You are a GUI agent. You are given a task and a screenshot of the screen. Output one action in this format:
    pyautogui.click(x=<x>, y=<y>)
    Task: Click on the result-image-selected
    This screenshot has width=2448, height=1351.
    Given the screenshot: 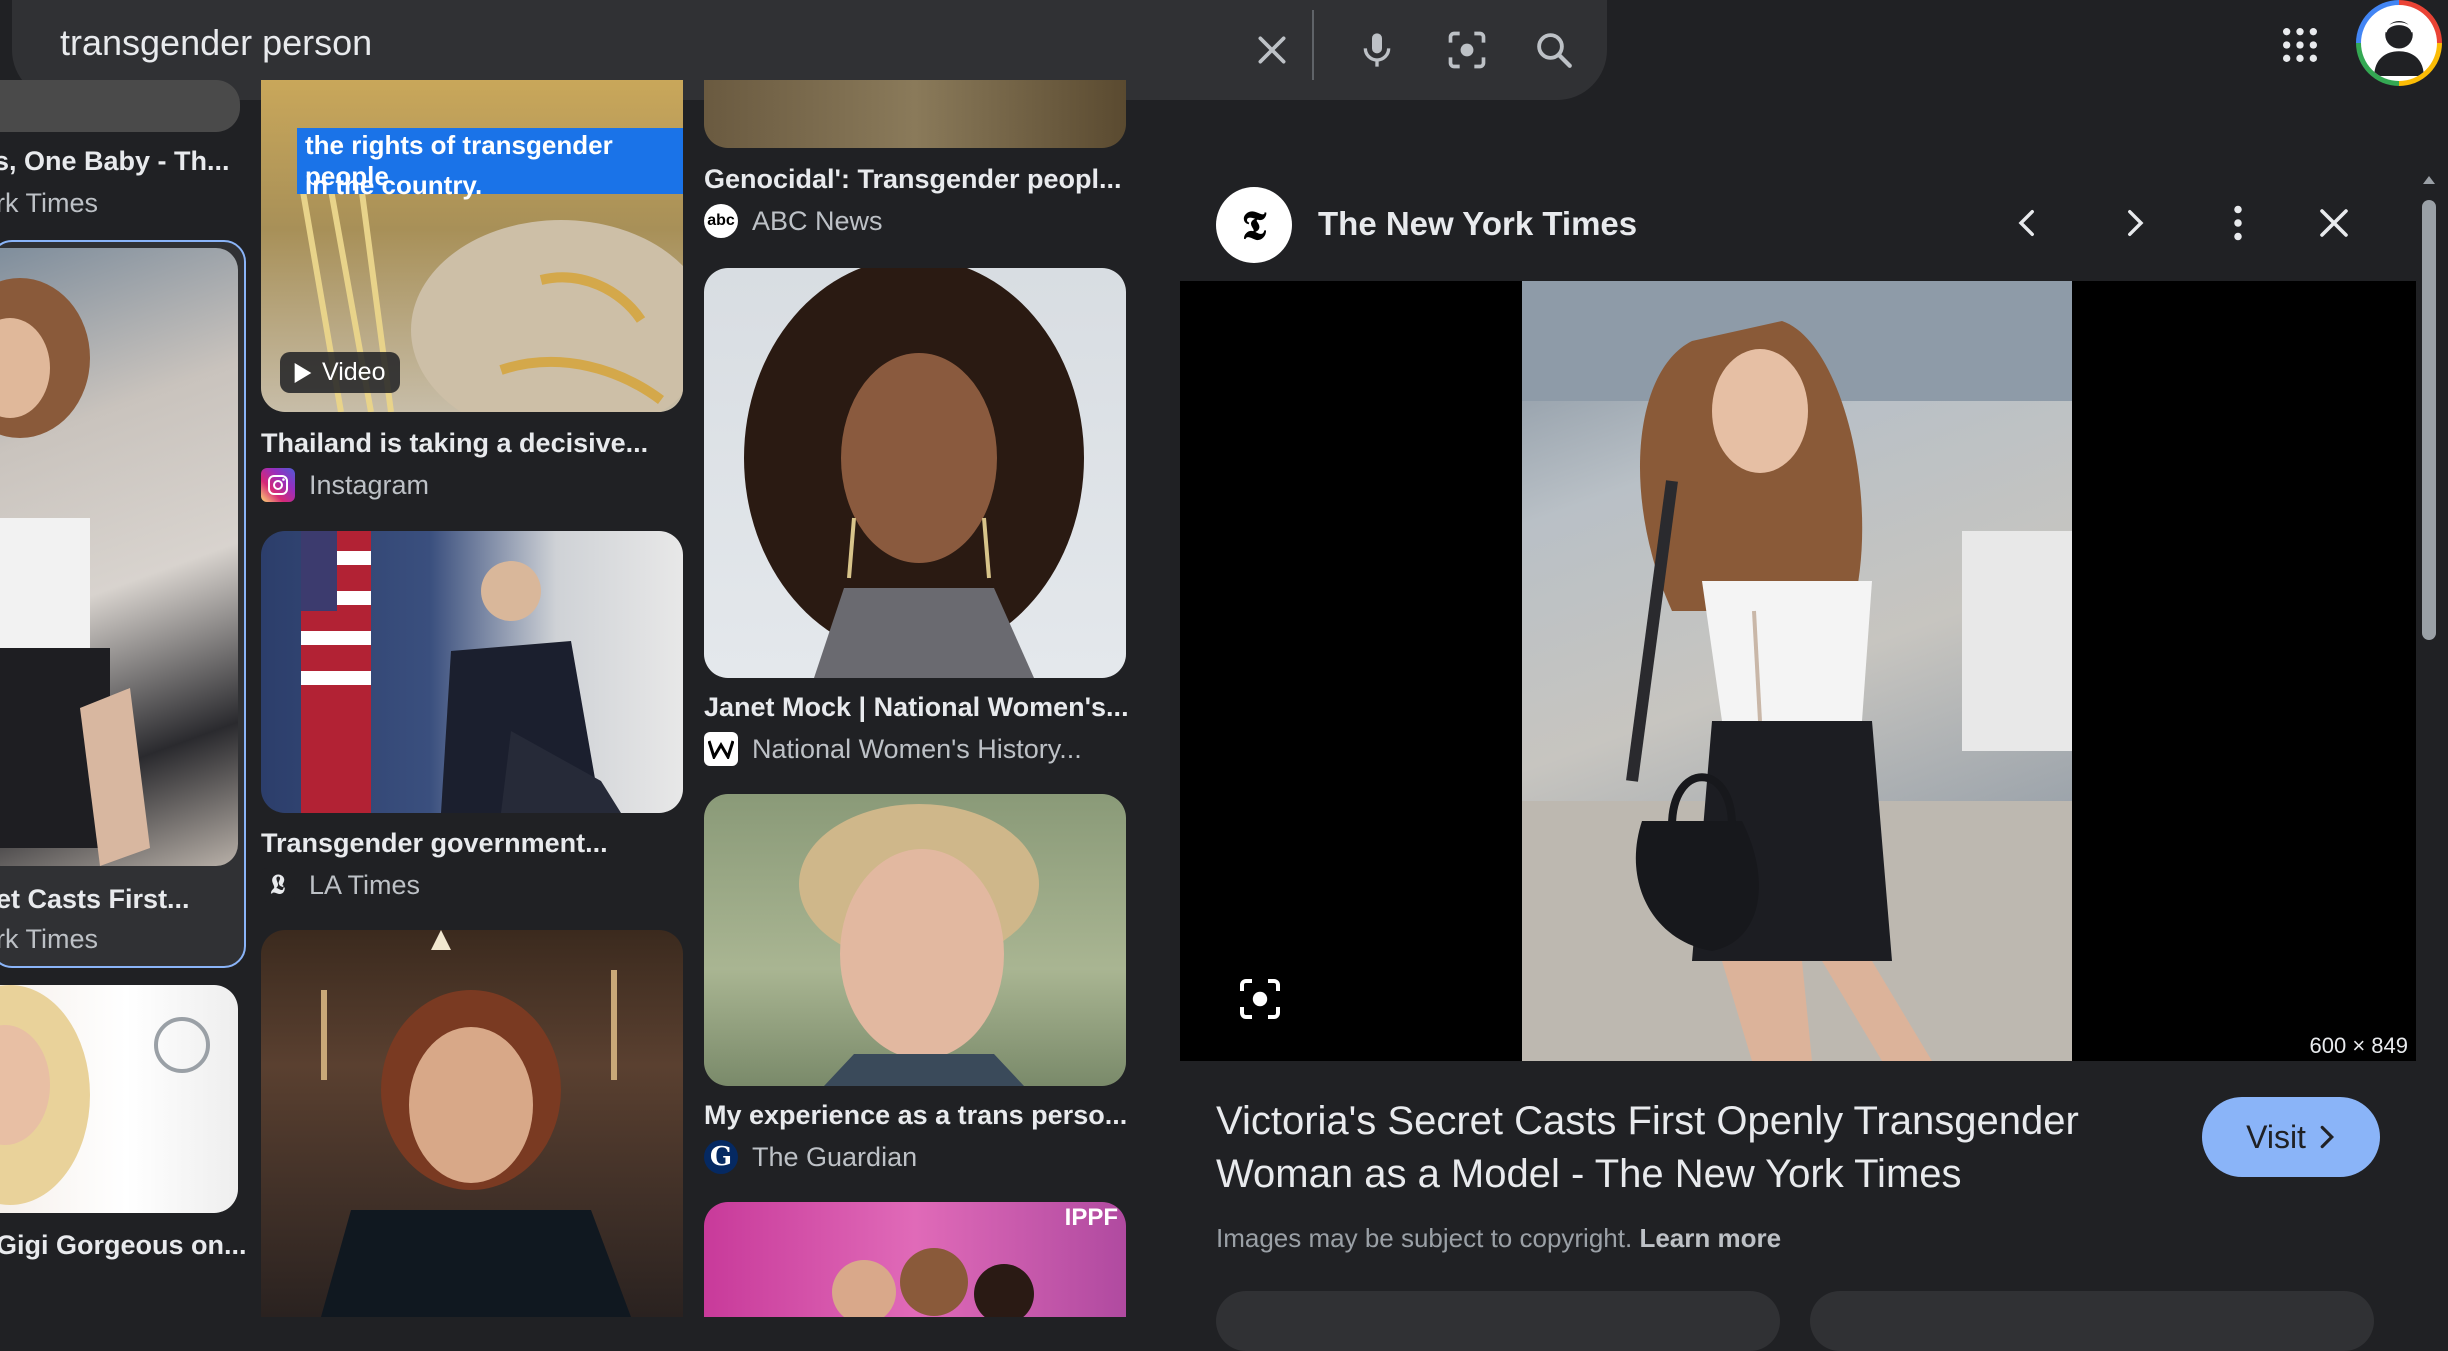 What is the action you would take?
    pyautogui.click(x=119, y=557)
    